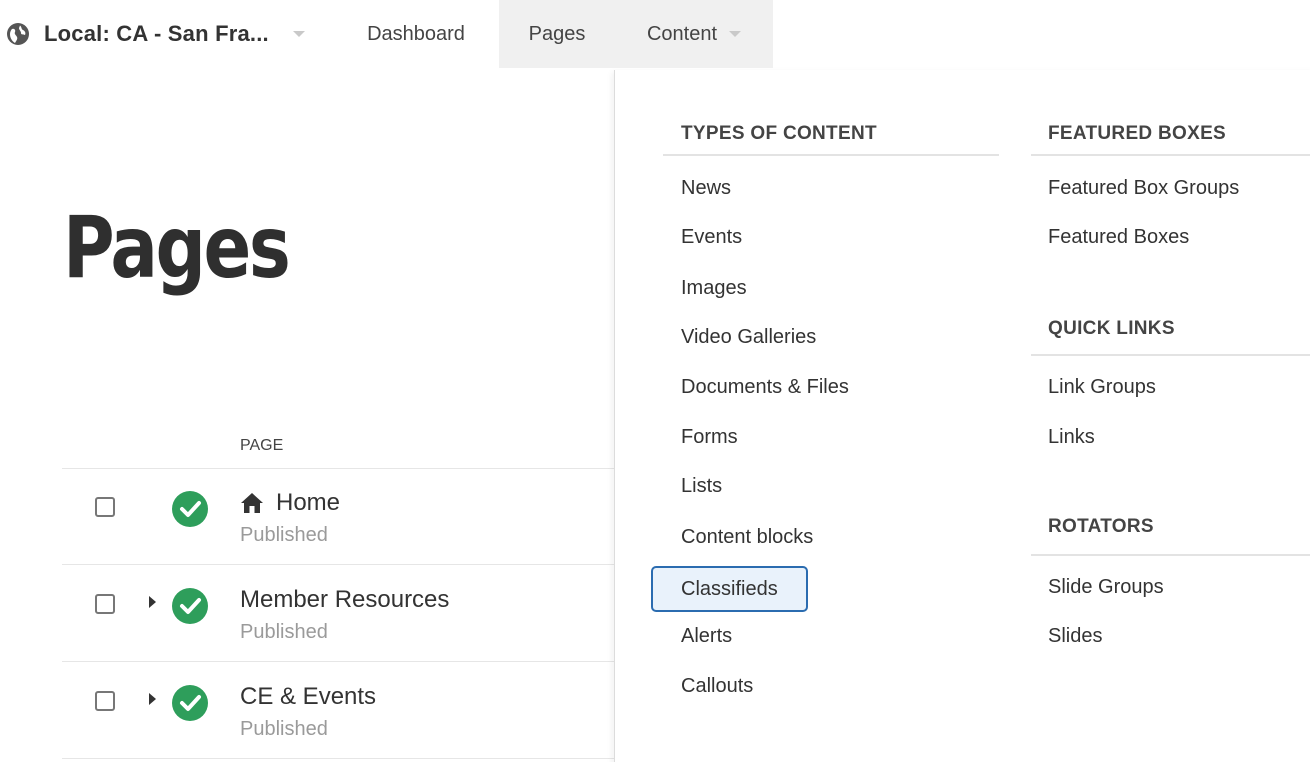 Image resolution: width=1310 pixels, height=762 pixels. I want to click on page-title: Pages, so click(177, 248).